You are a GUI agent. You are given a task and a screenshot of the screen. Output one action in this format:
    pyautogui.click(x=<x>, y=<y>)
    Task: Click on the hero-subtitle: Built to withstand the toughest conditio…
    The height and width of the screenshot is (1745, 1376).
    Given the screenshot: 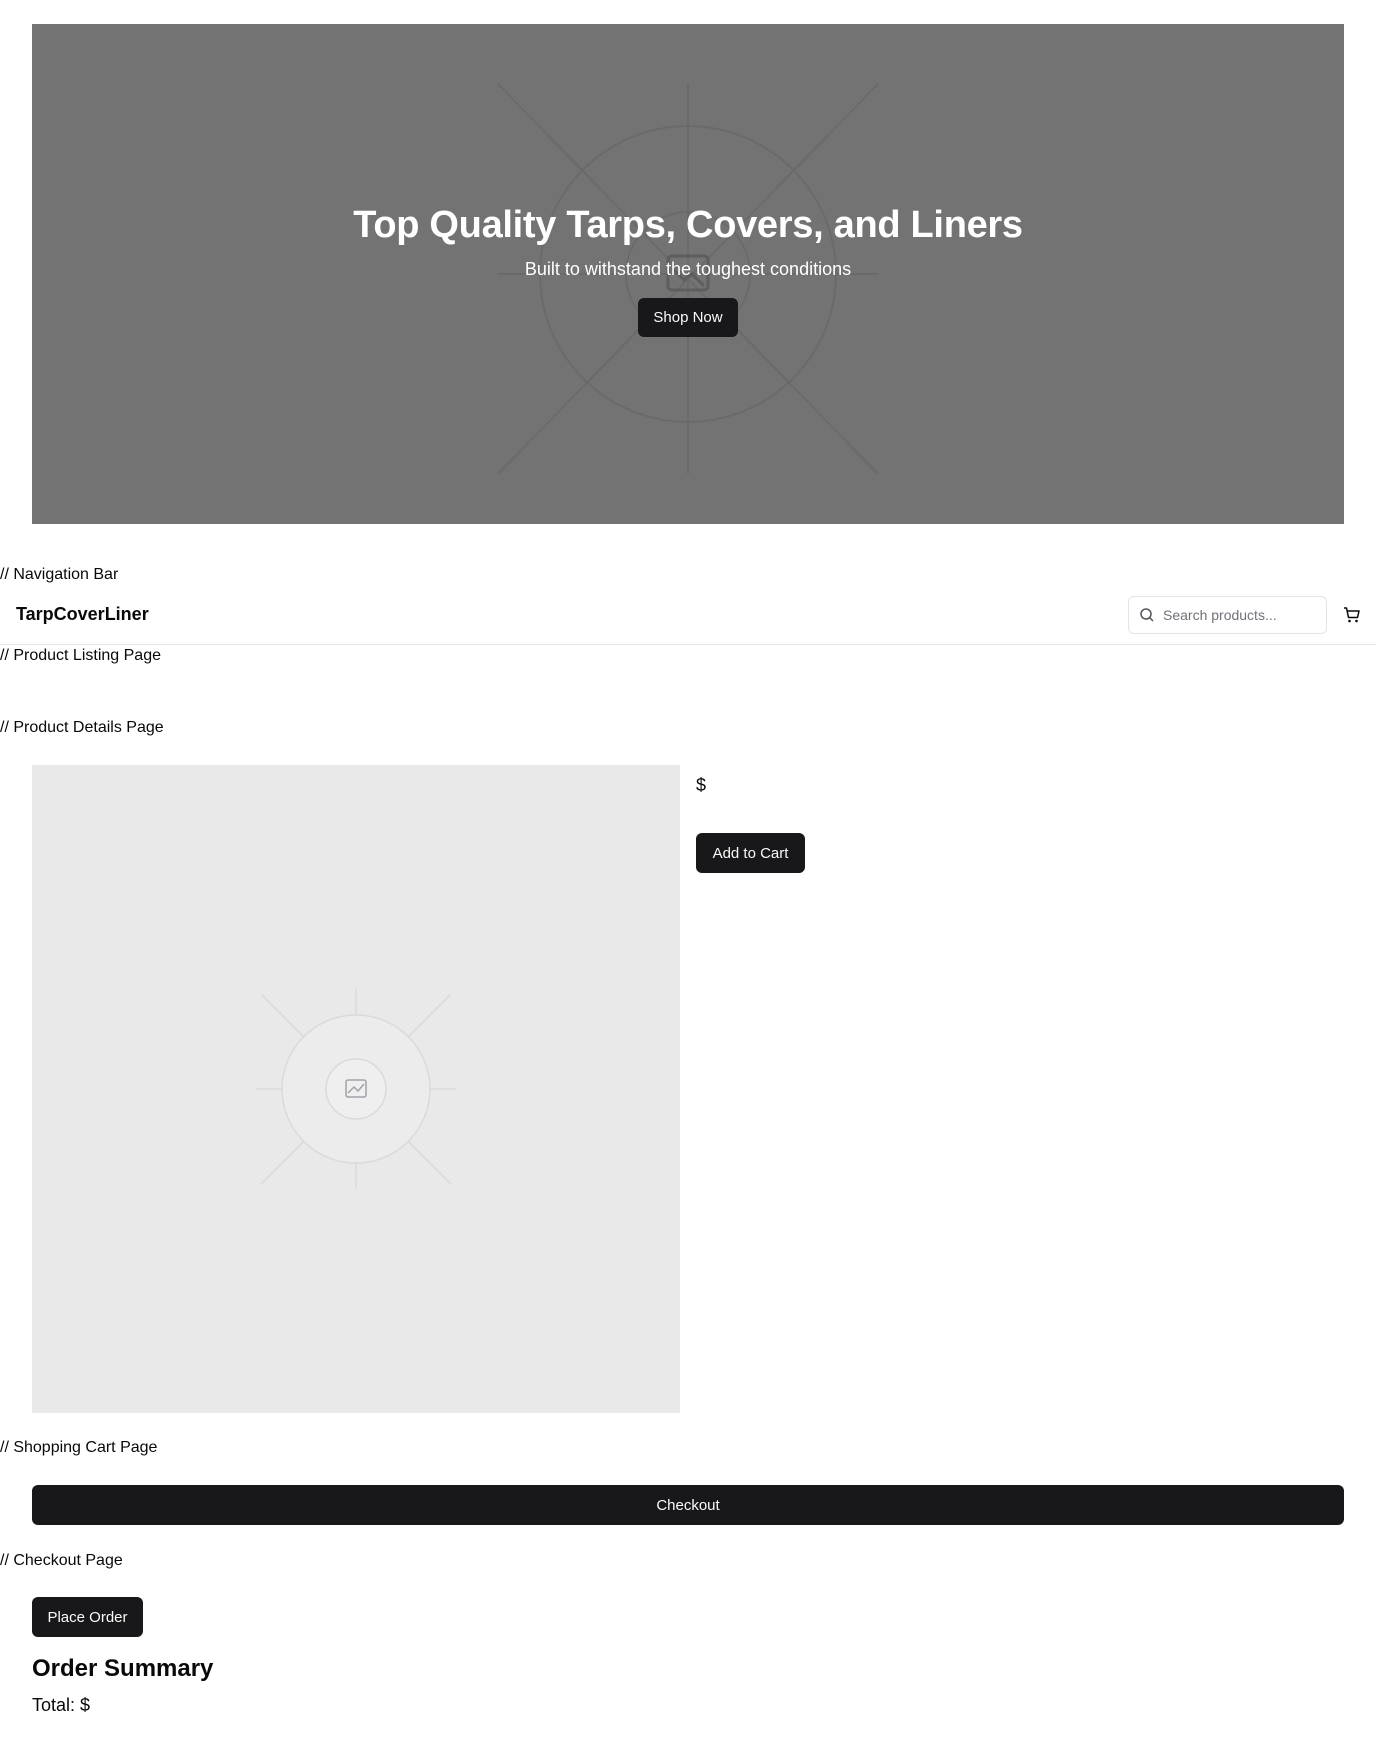 What is the action you would take?
    pyautogui.click(x=688, y=269)
    